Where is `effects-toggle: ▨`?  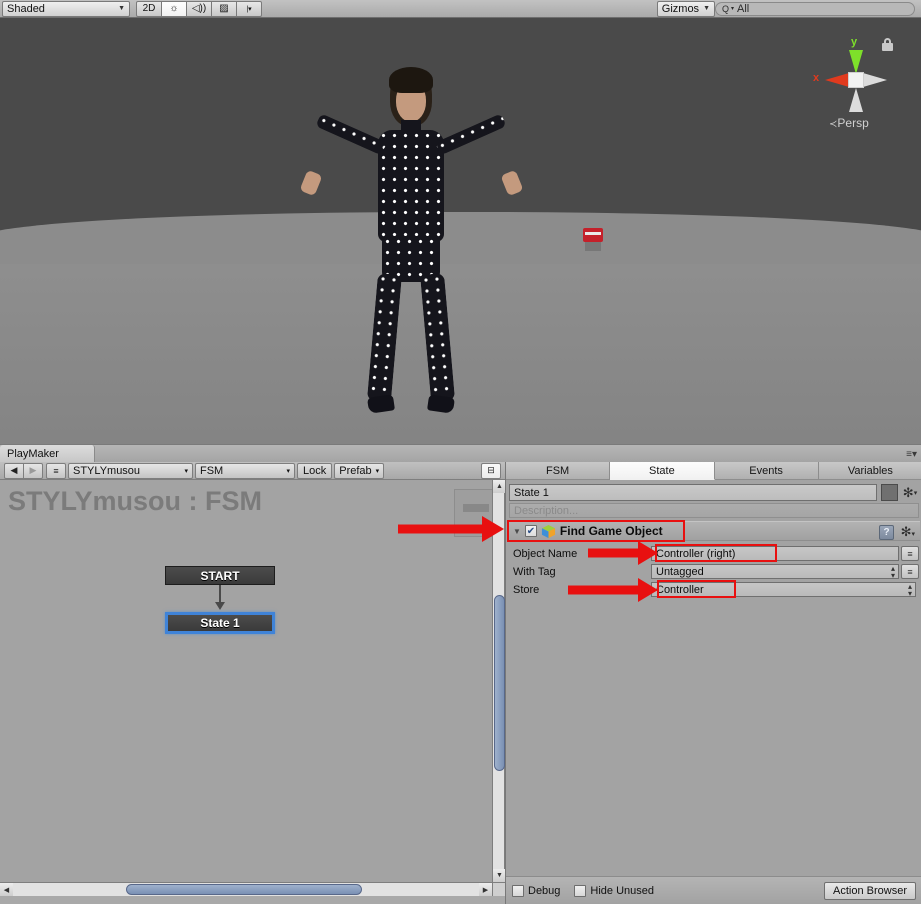
effects-toggle: ▨ is located at coordinates (224, 8).